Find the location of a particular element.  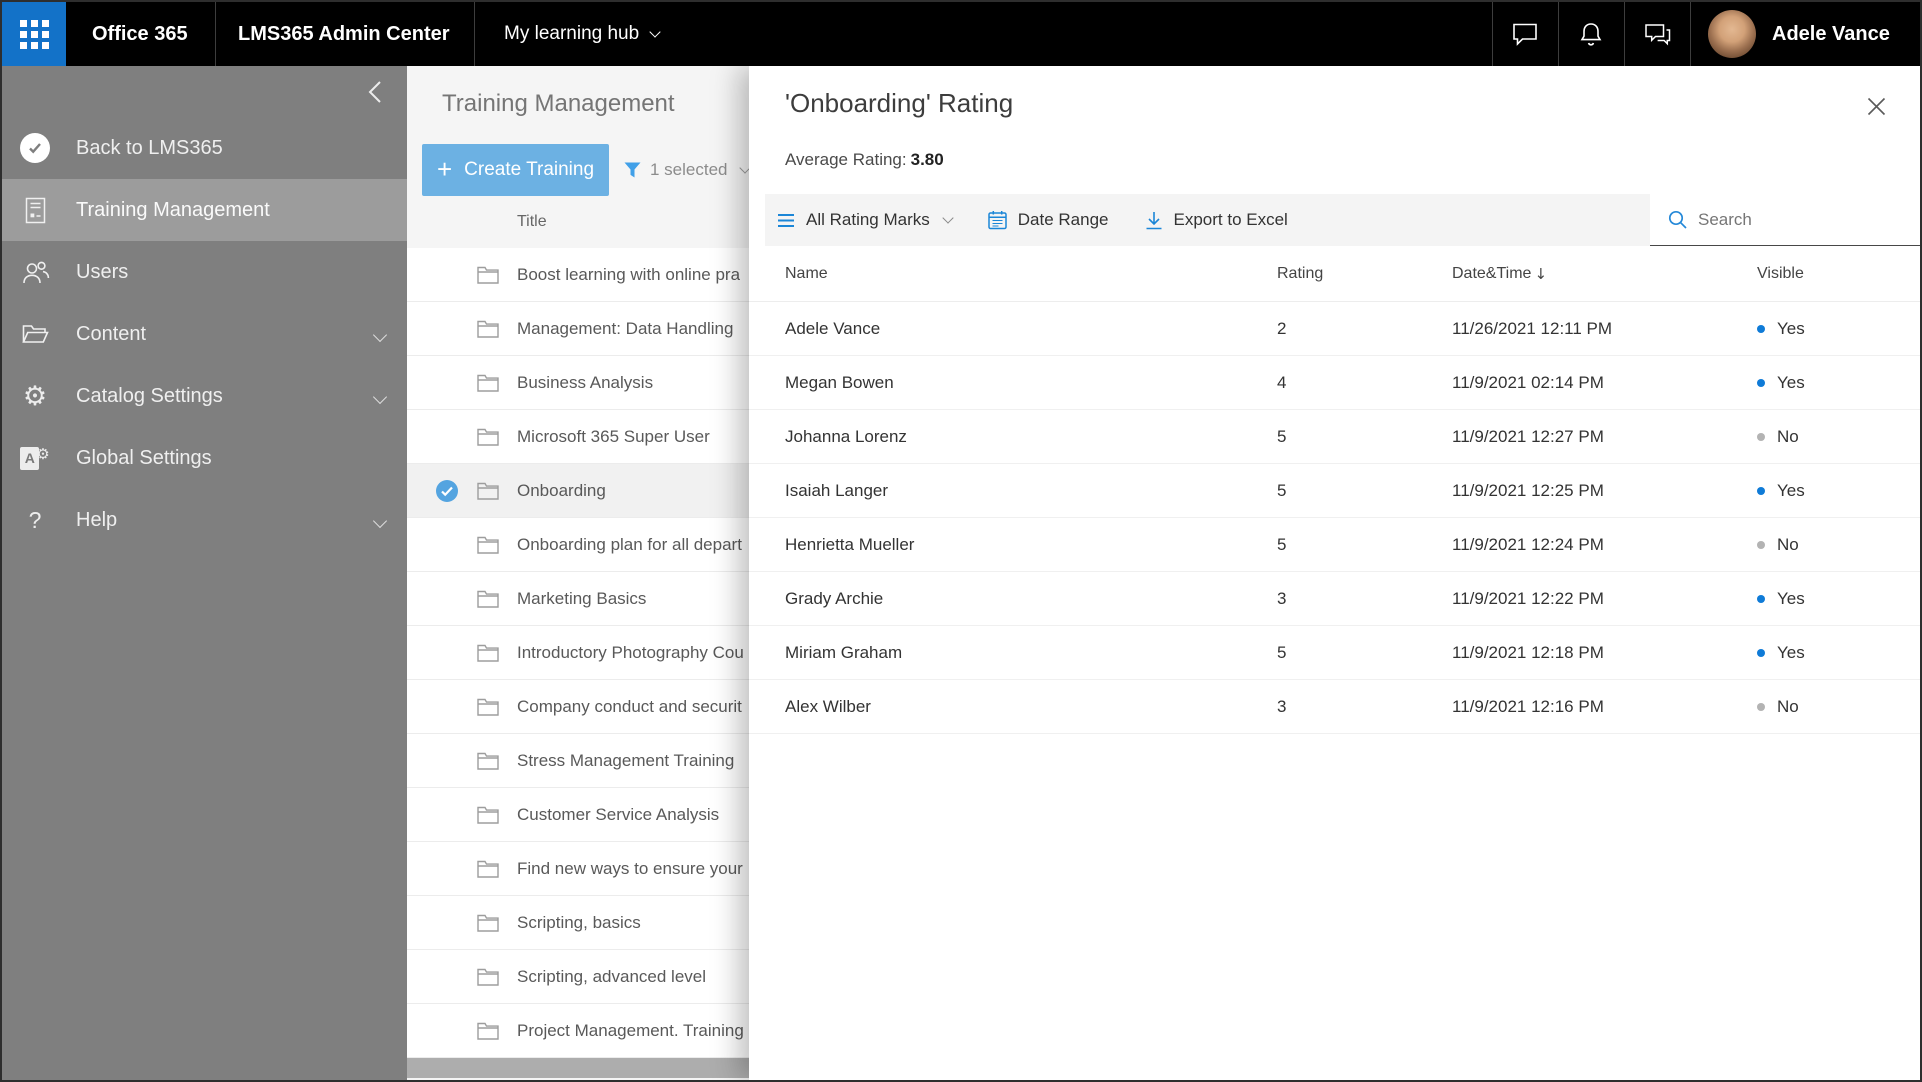

training-title: Marketing Basics is located at coordinates (582, 598).